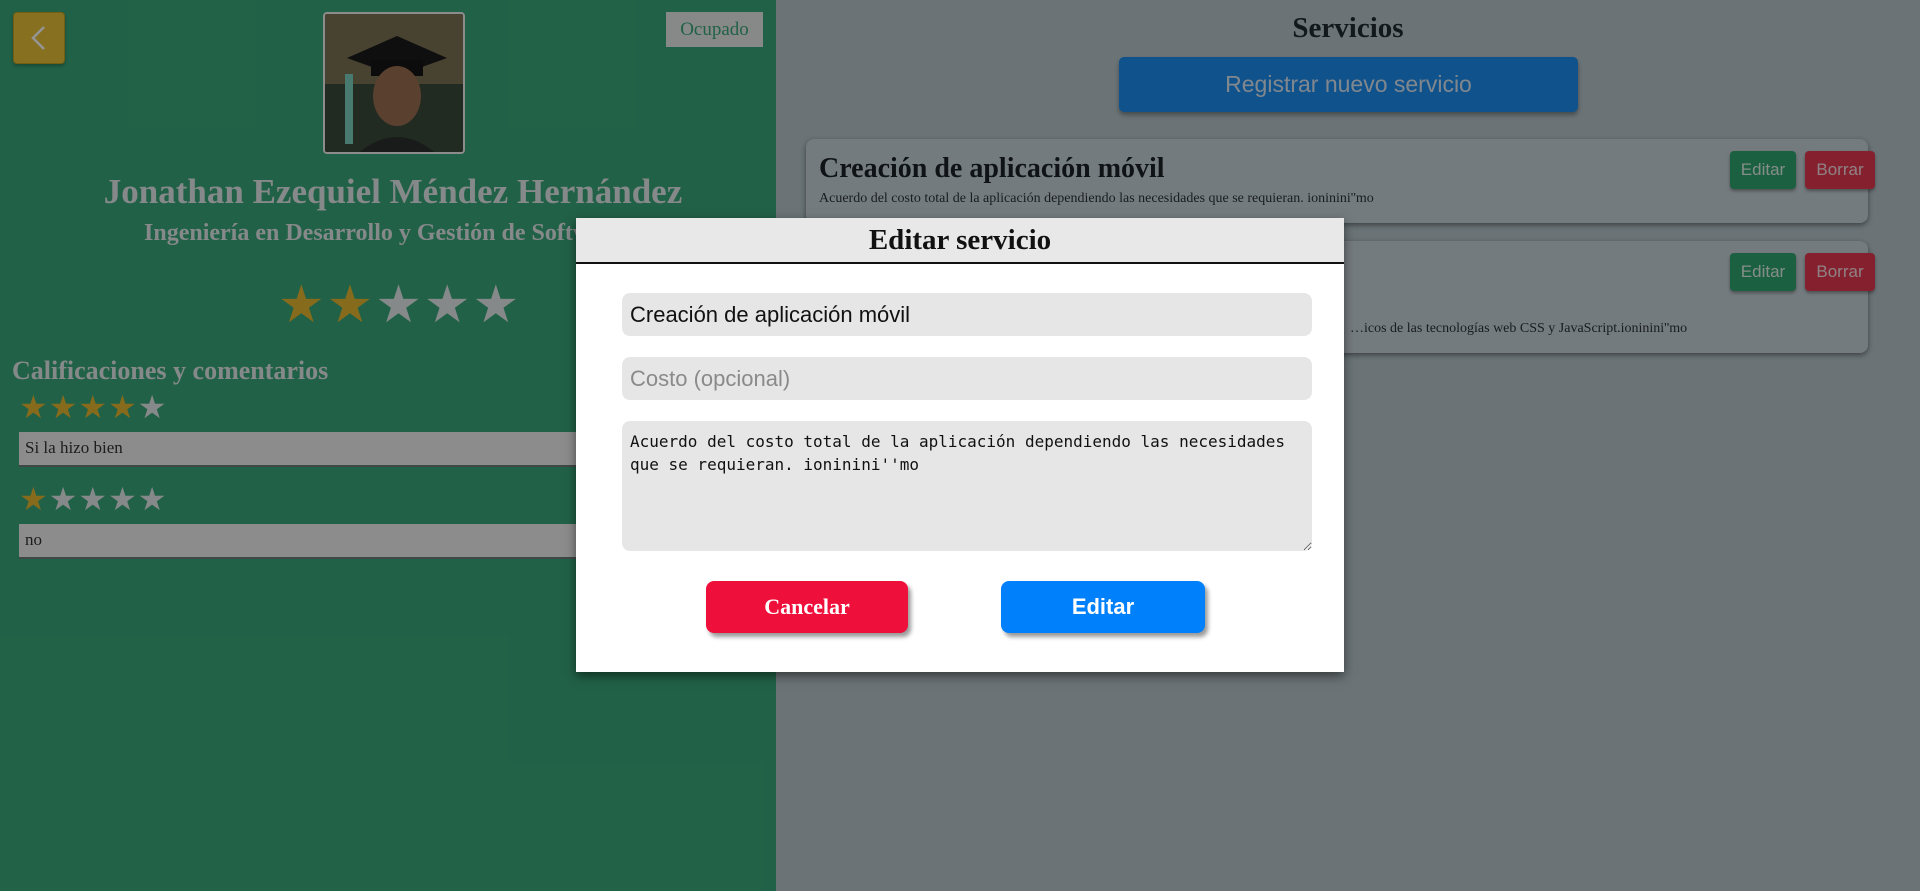 This screenshot has height=891, width=1920. Describe the element at coordinates (967, 378) in the screenshot. I see `service-cost-input` at that location.